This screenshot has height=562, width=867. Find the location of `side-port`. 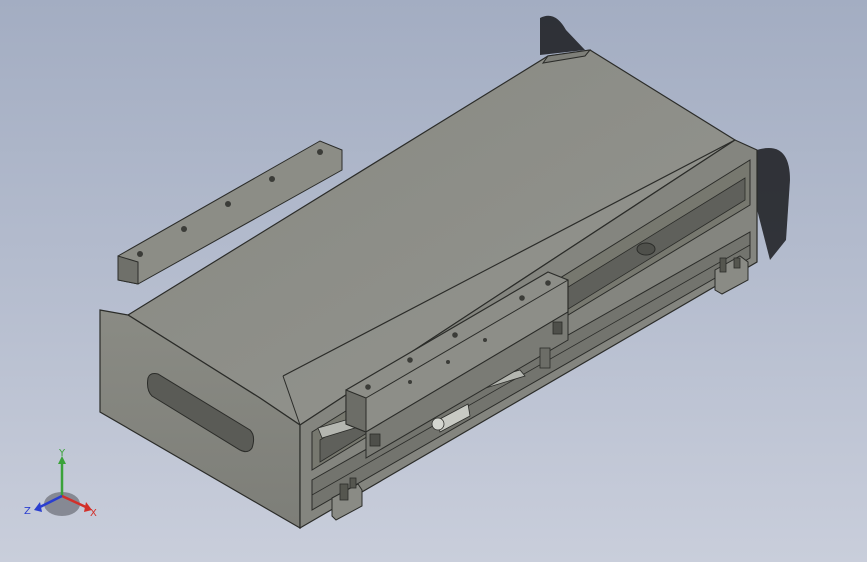

side-port is located at coordinates (646, 249).